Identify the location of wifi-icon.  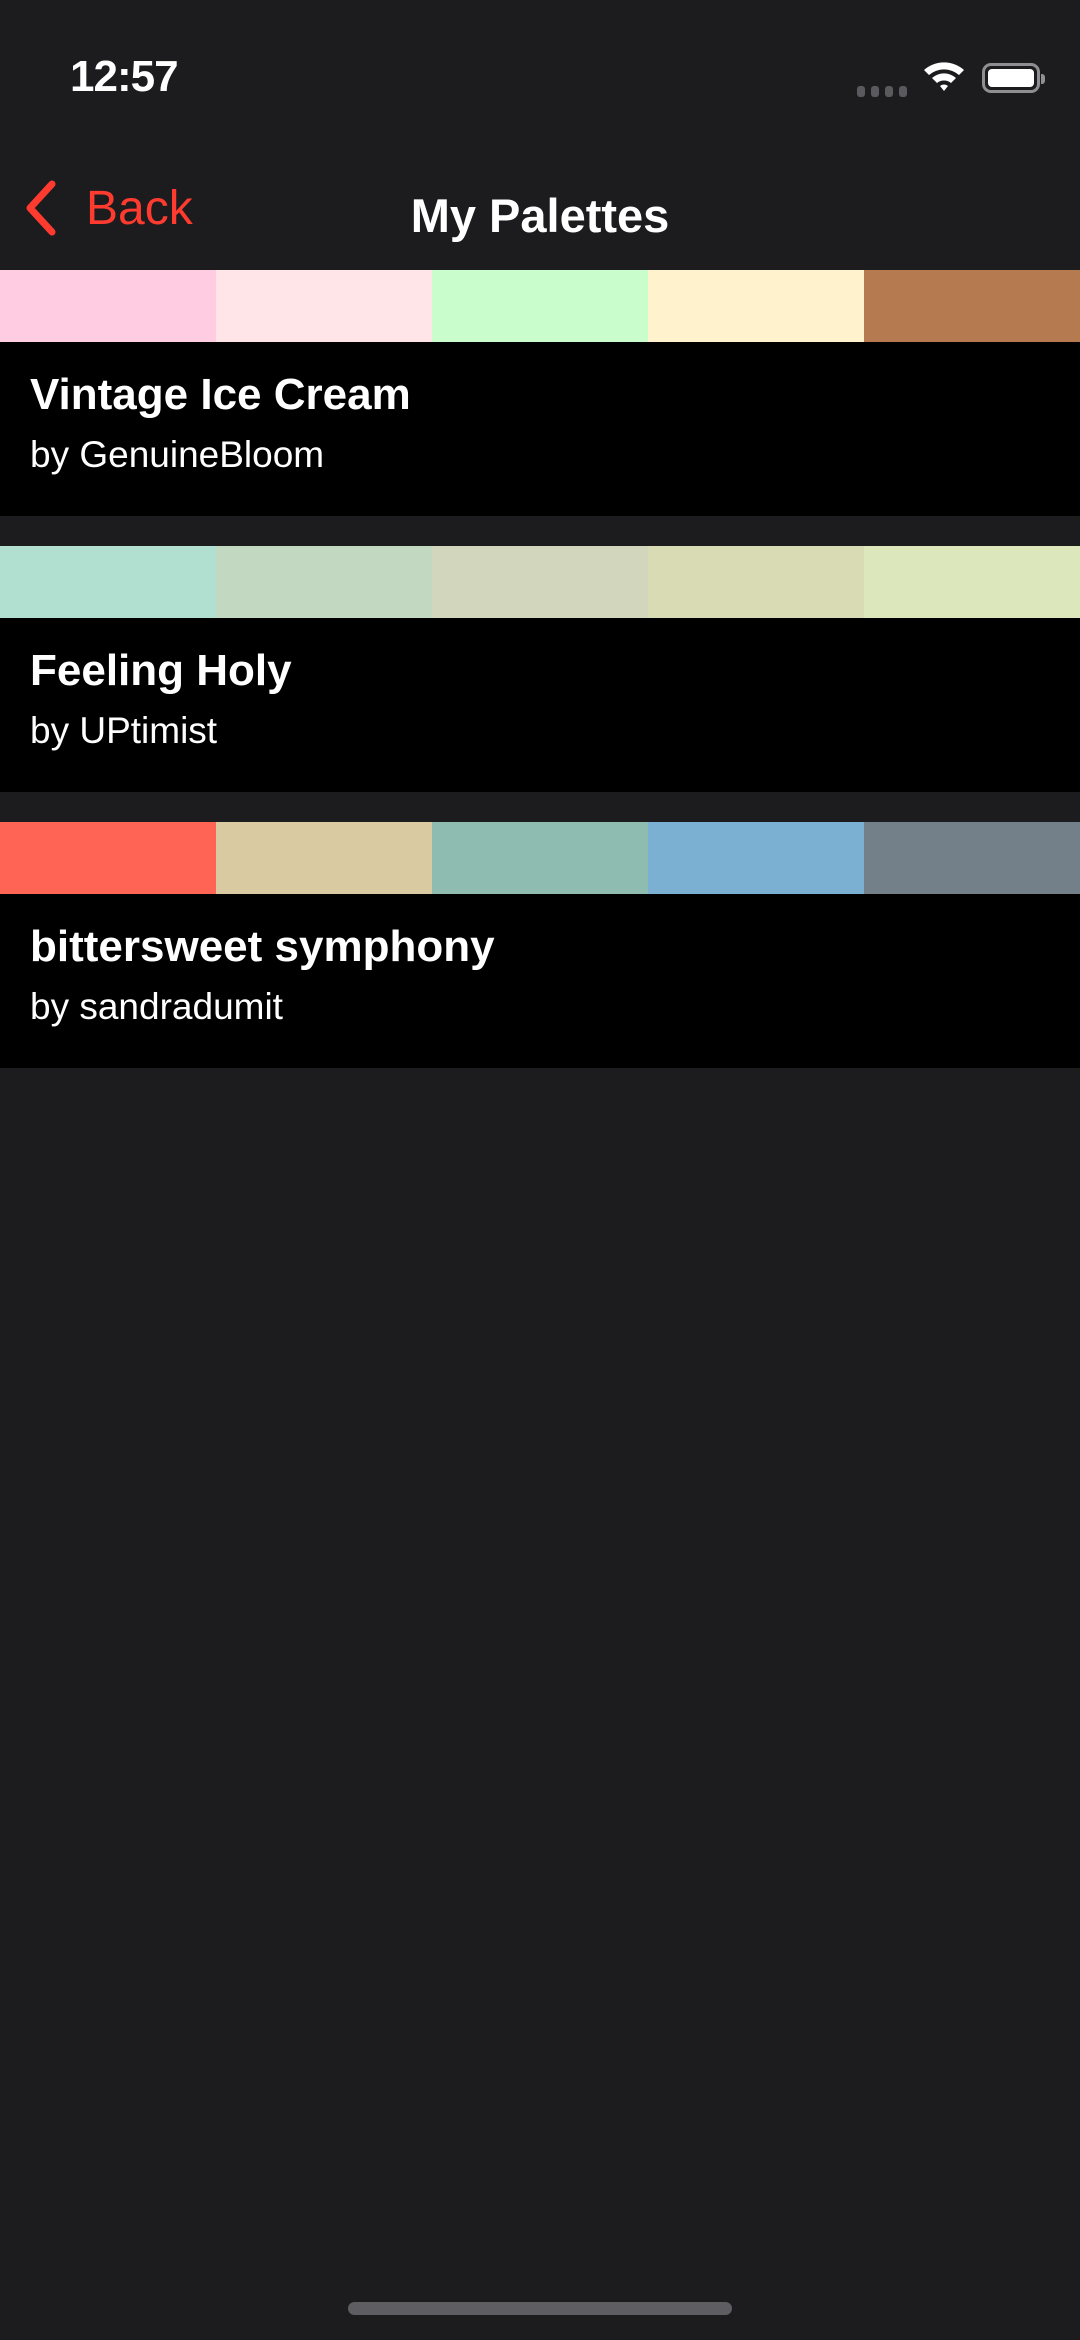
(944, 76).